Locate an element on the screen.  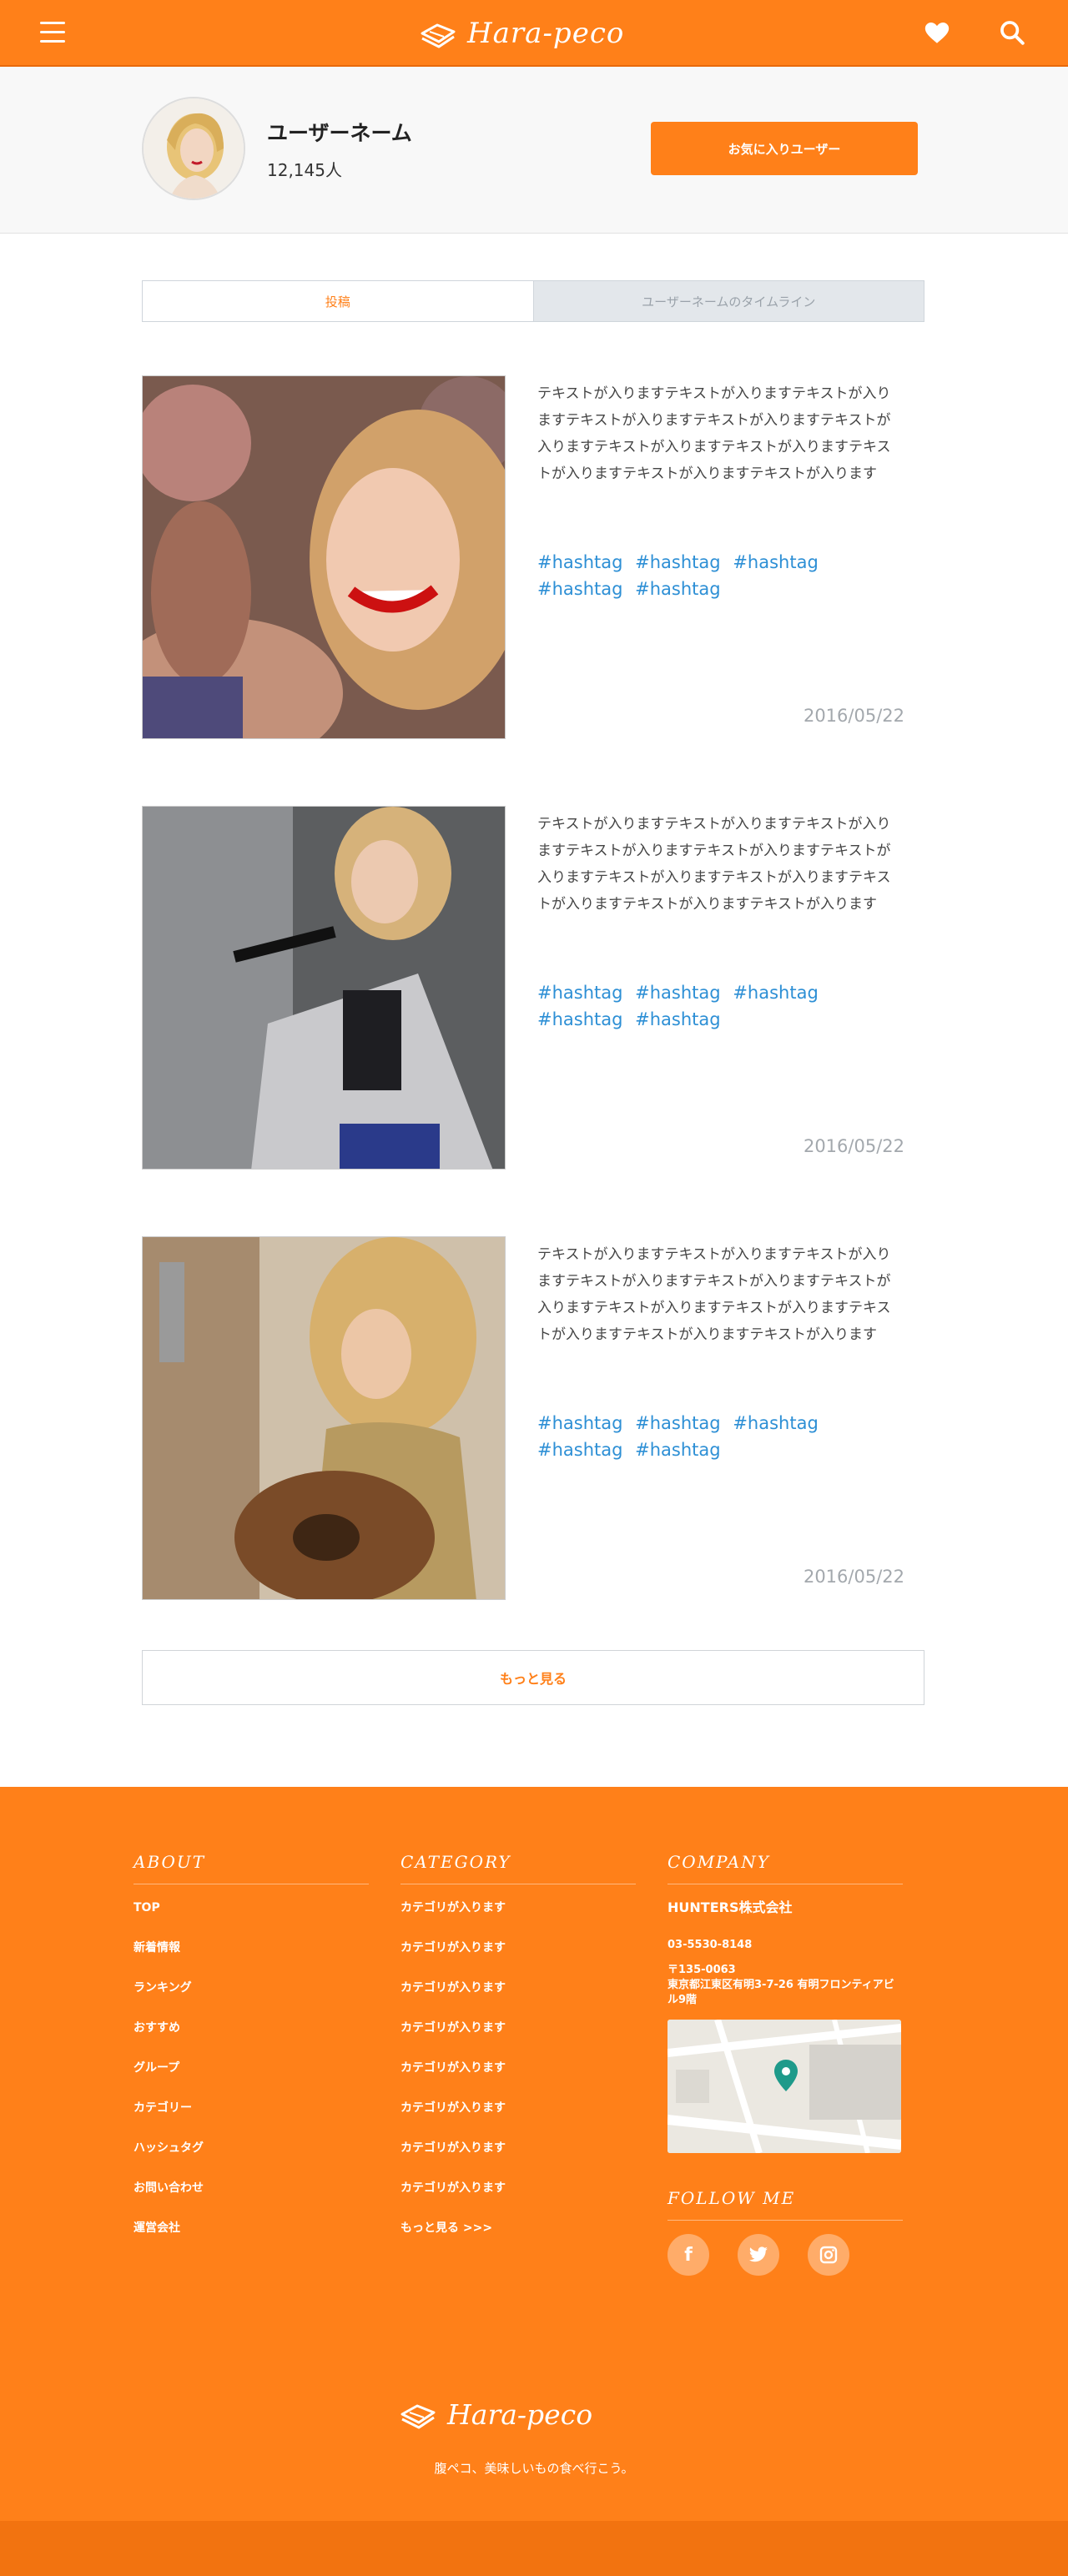
footer-bottom-bar is located at coordinates (534, 2548).